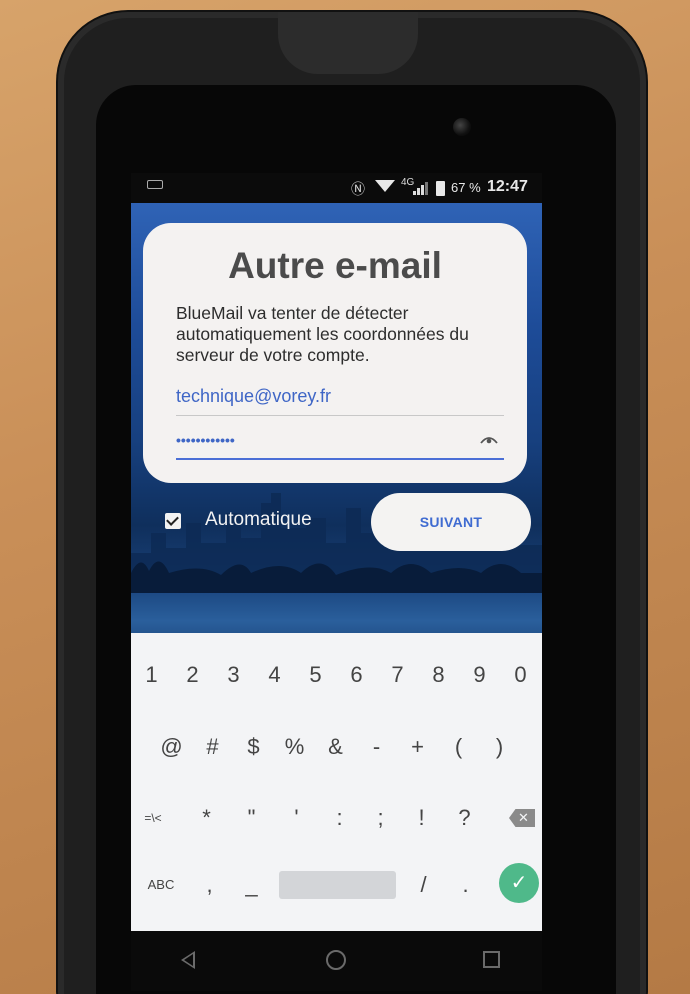 The width and height of the screenshot is (690, 994). I want to click on signal-icon, so click(422, 188).